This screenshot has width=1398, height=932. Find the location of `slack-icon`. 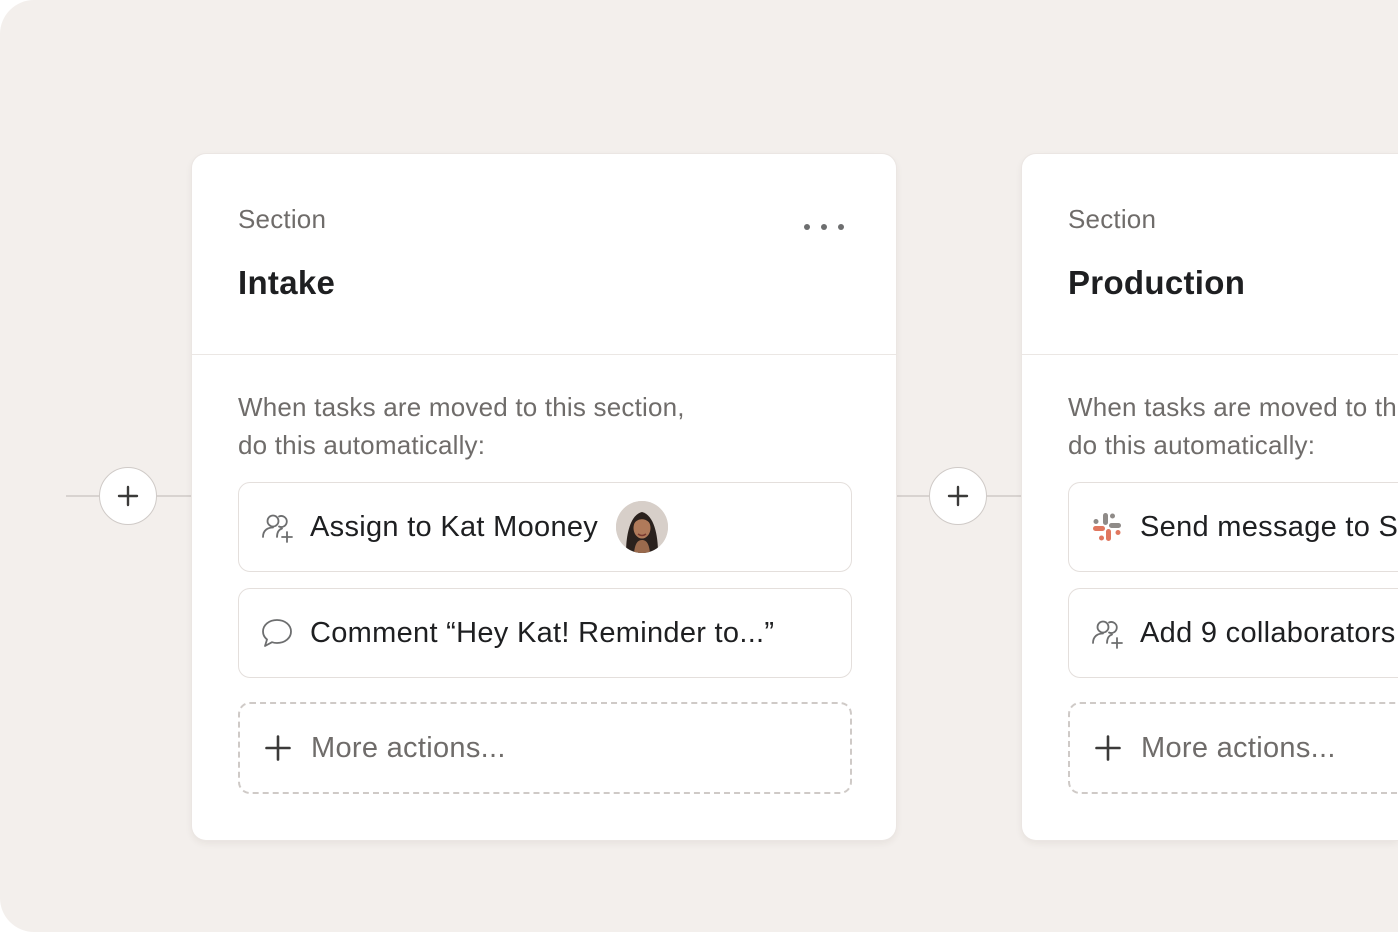

slack-icon is located at coordinates (1107, 527).